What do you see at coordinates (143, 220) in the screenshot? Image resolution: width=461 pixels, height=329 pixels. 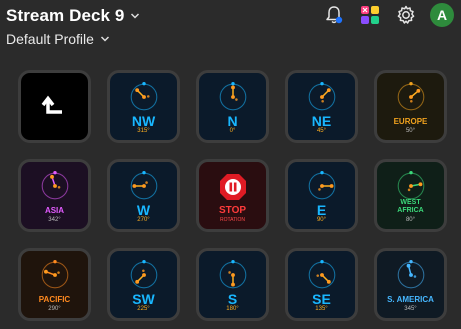 I see `key-sublabel: 270°` at bounding box center [143, 220].